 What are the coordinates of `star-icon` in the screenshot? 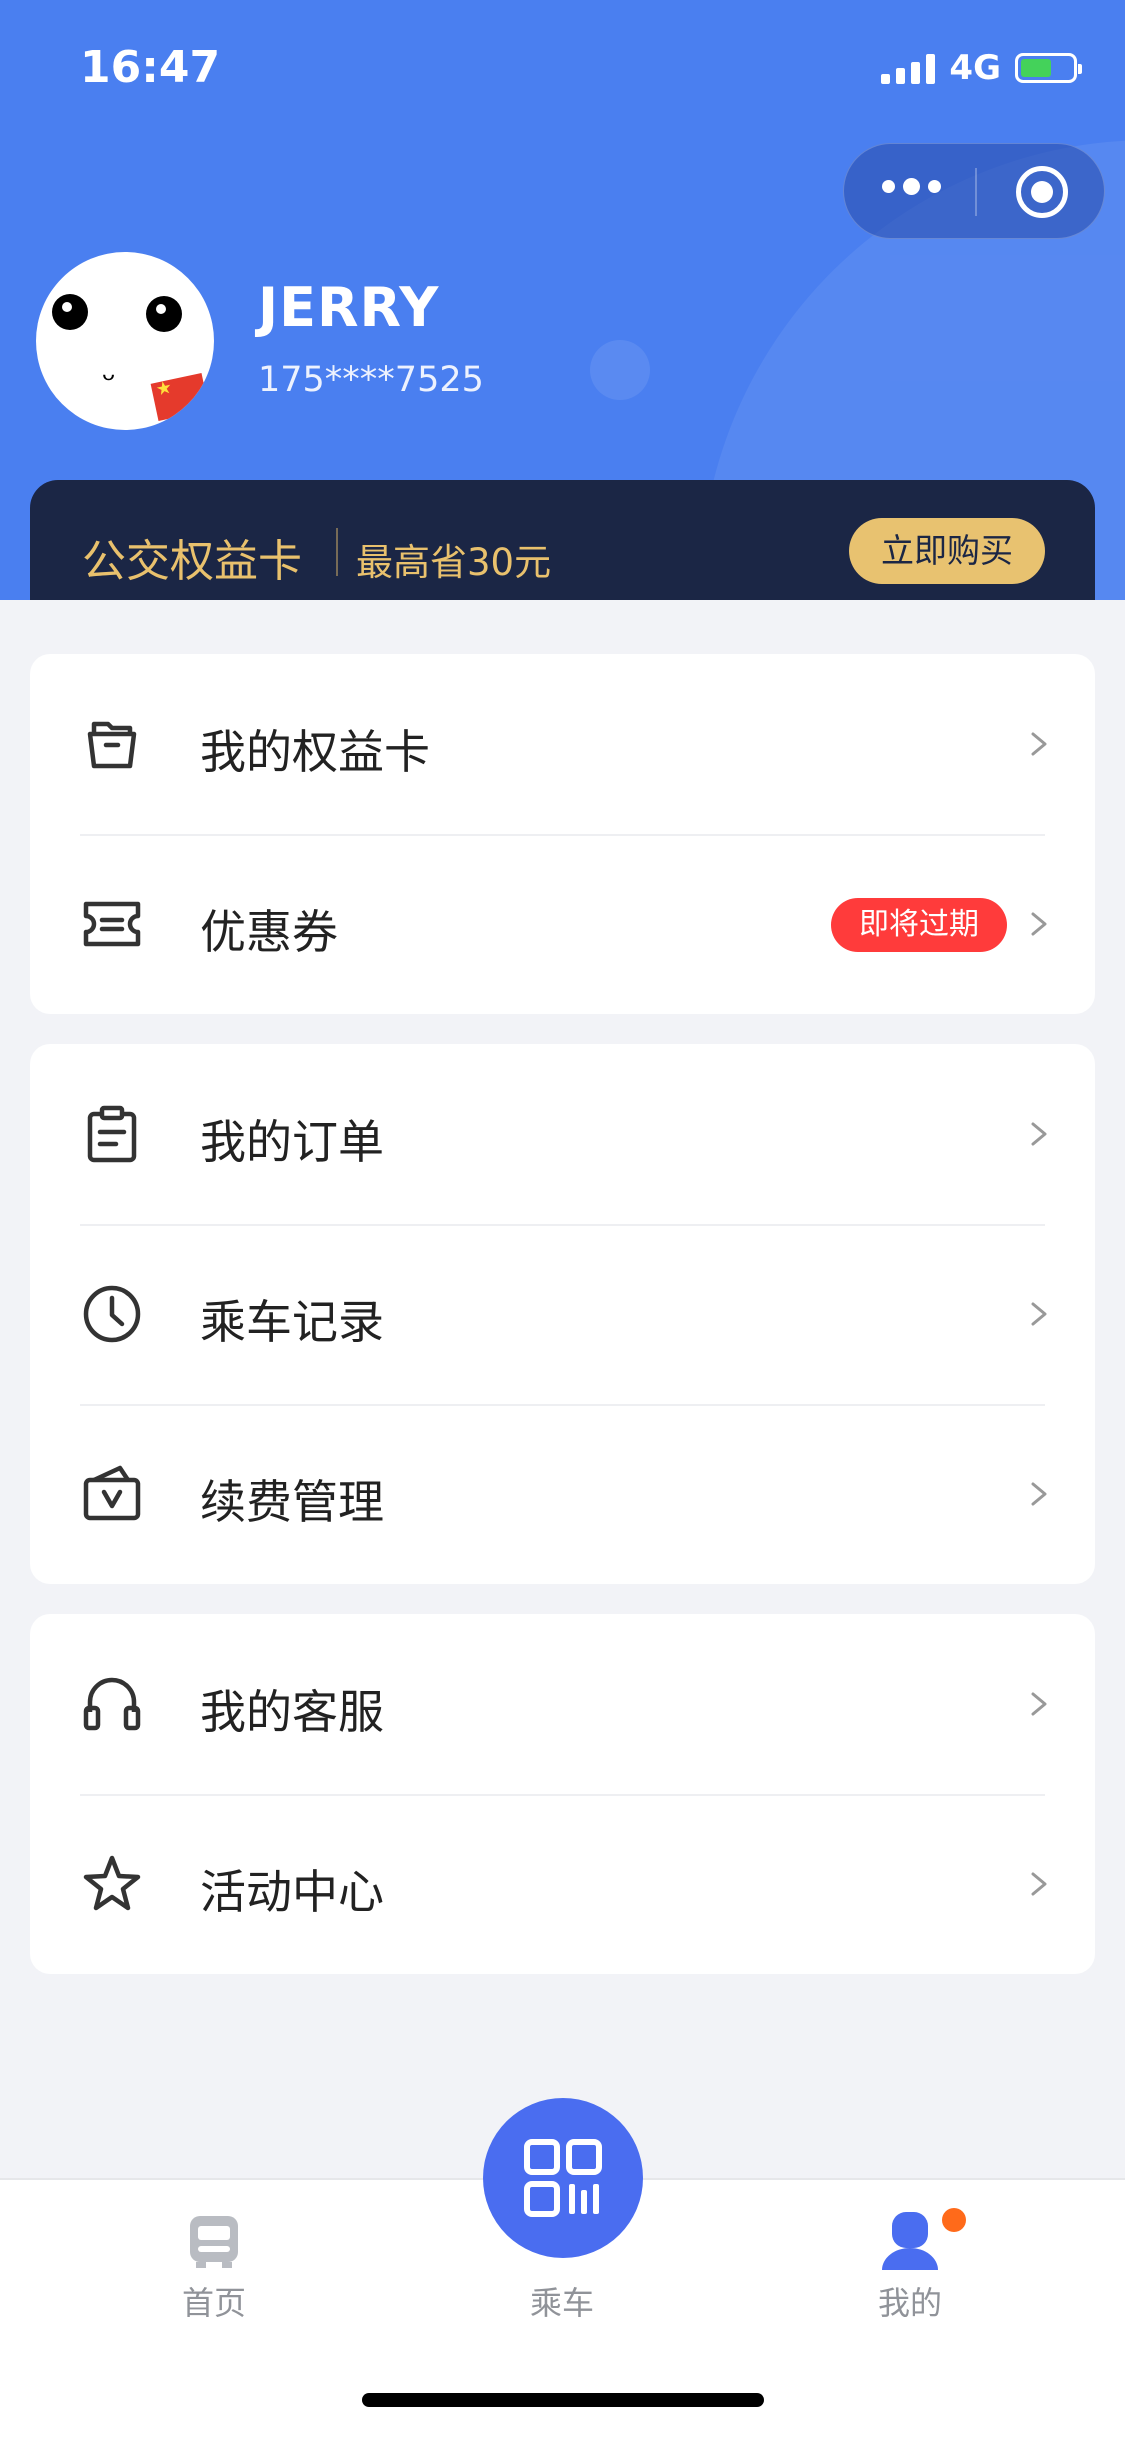 It's located at (112, 1883).